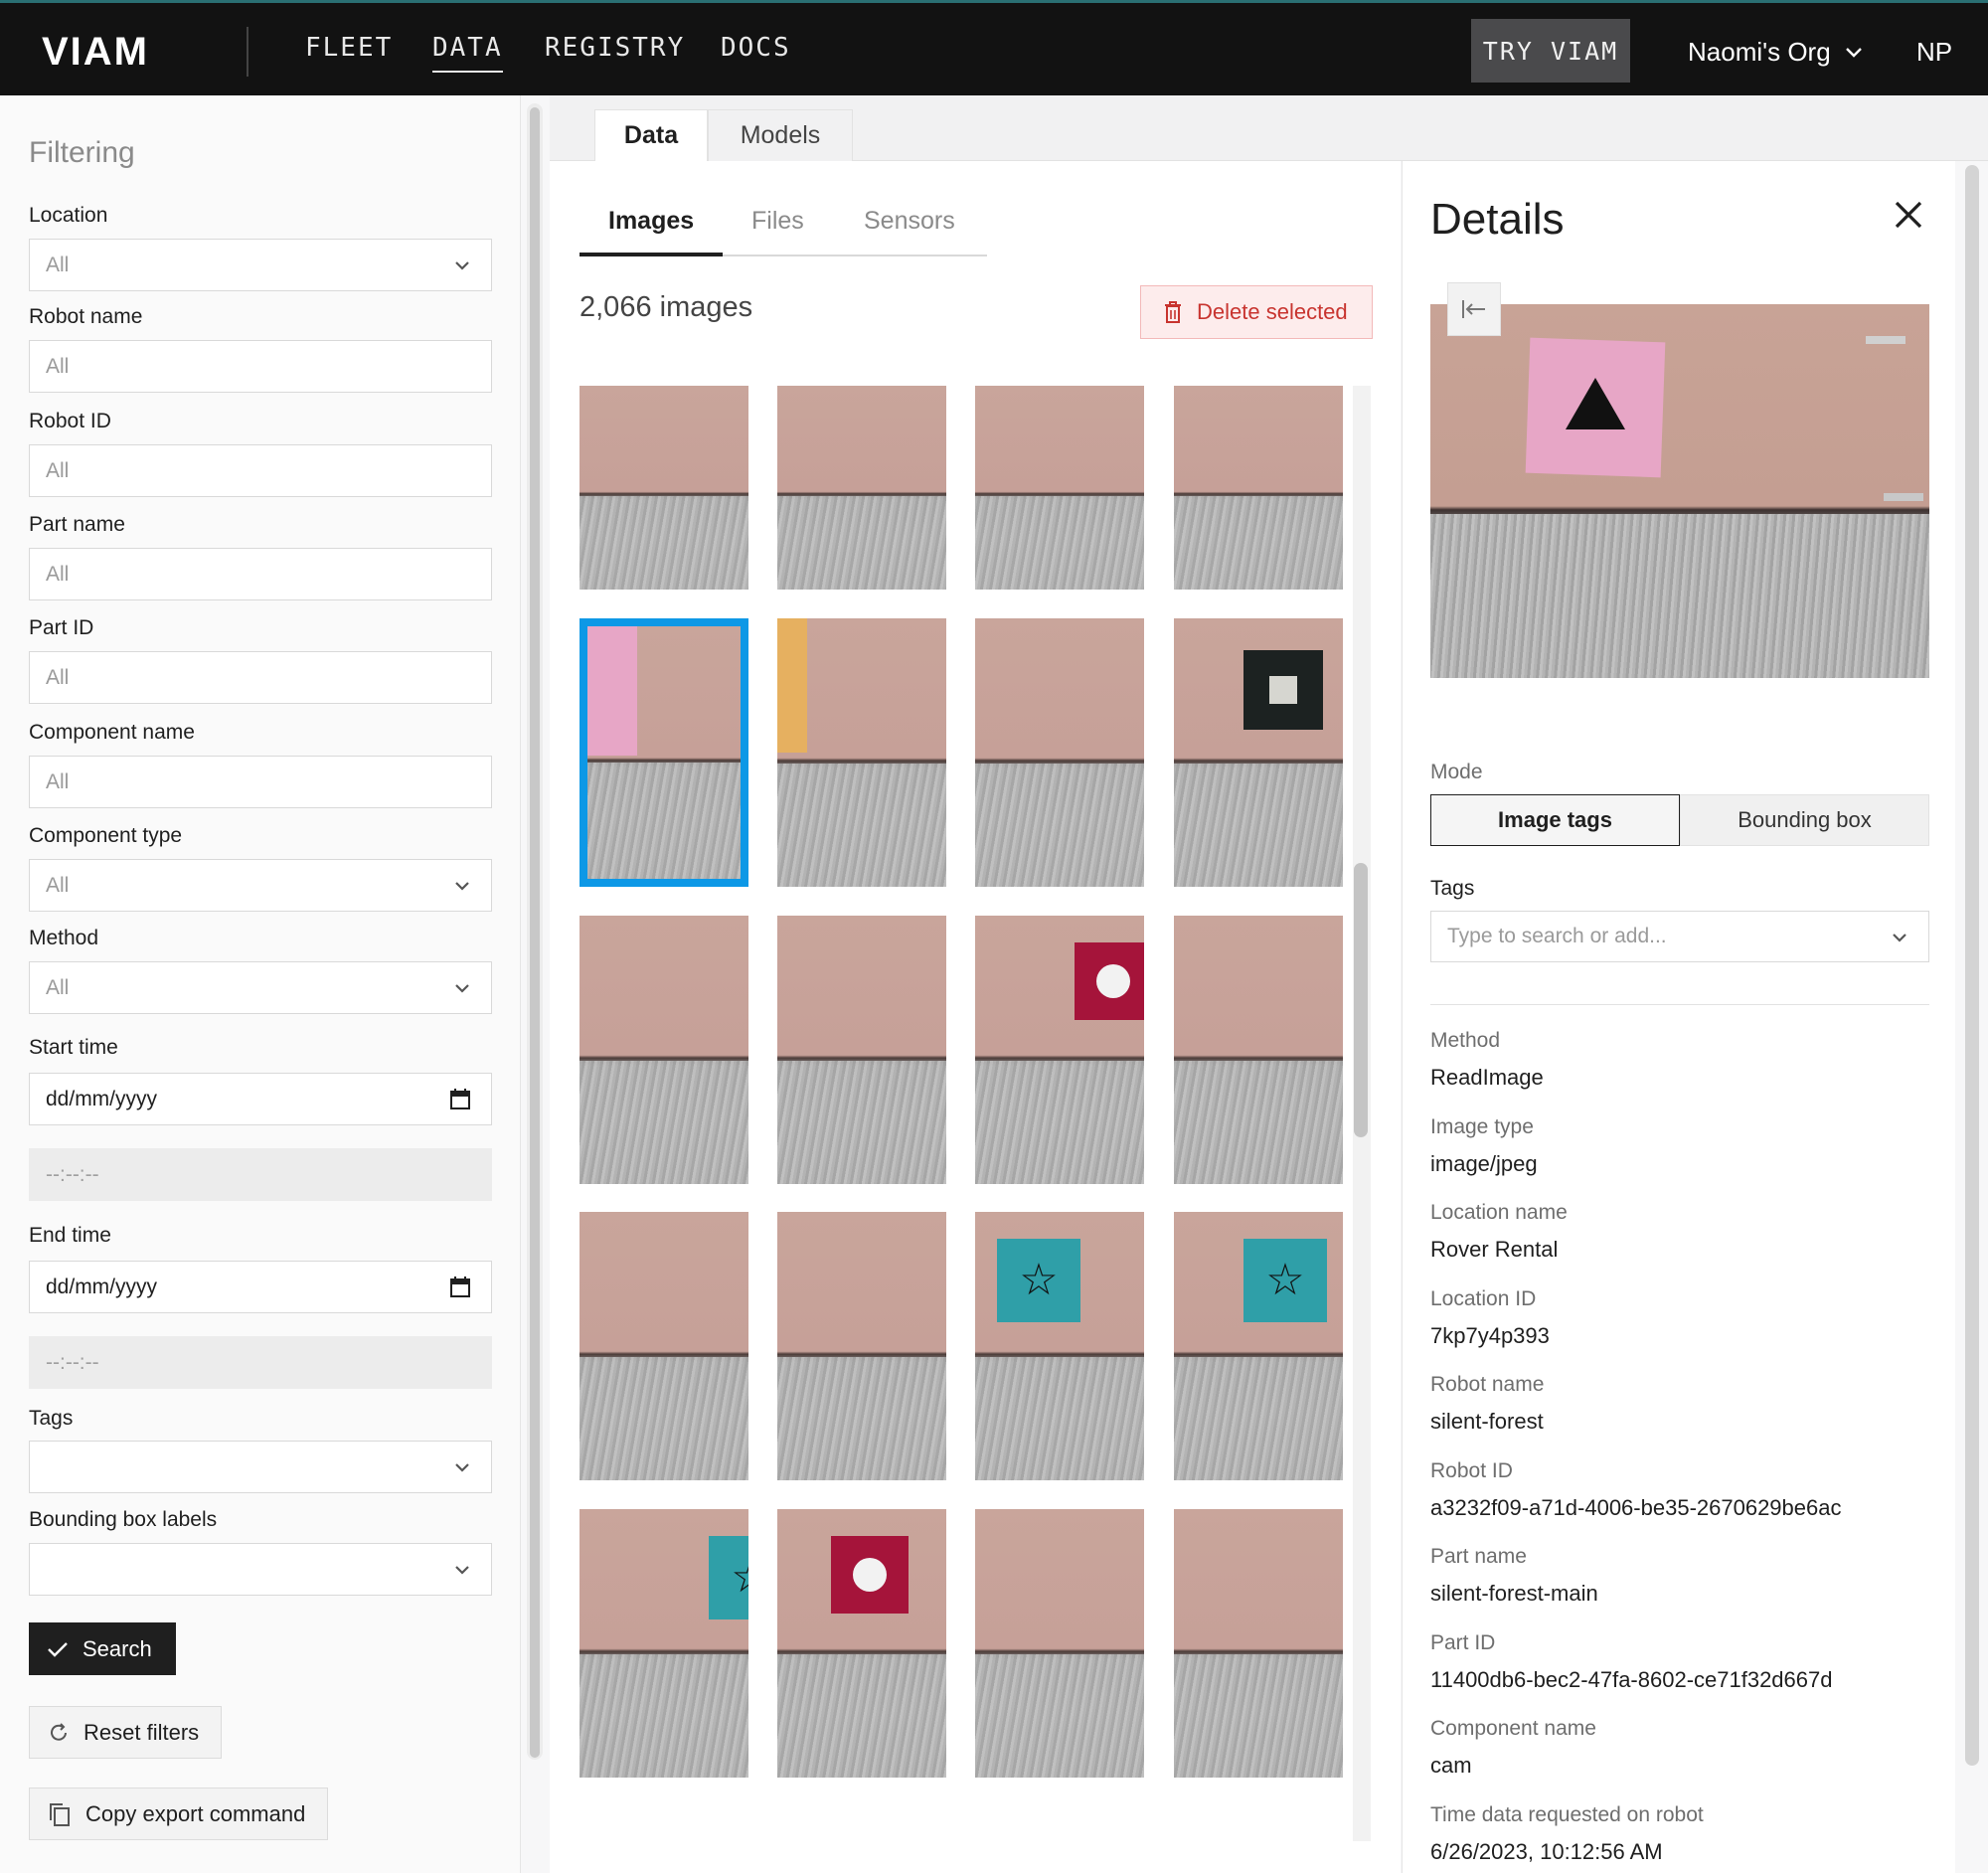  What do you see at coordinates (141, 1732) in the screenshot?
I see `reset-filters-label: Reset filters` at bounding box center [141, 1732].